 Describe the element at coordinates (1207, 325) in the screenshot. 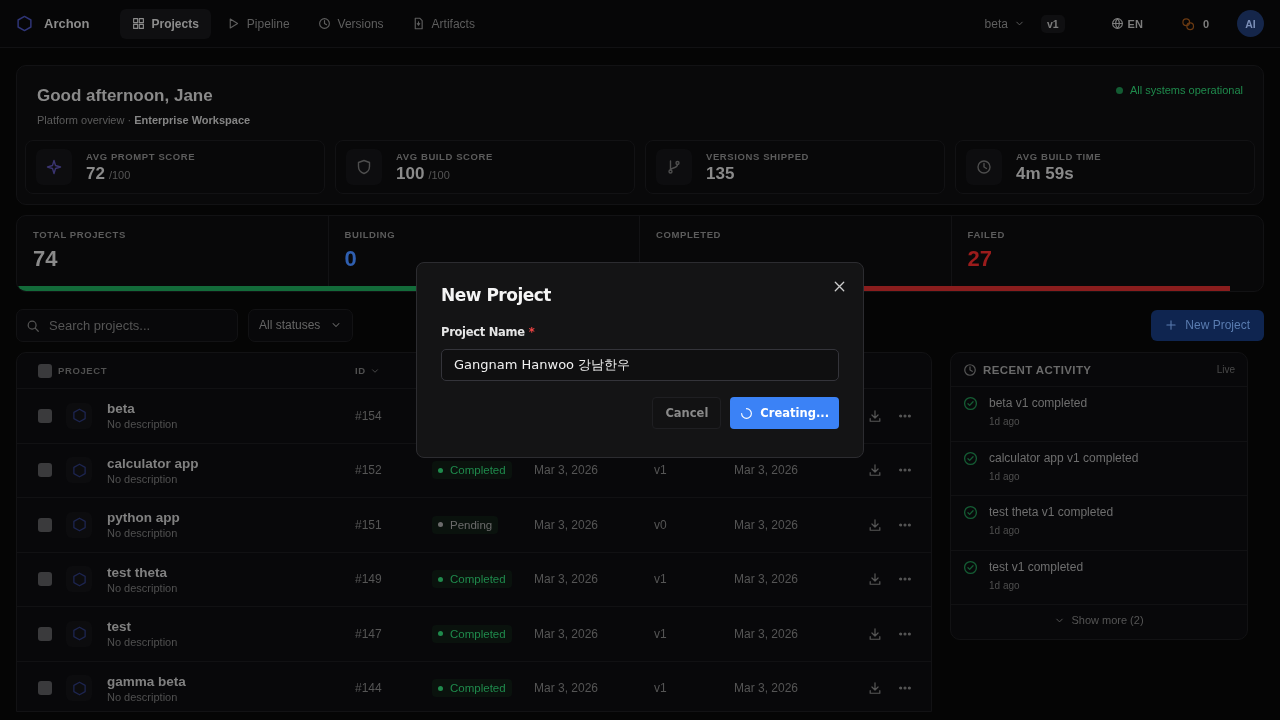

I see `new-project-button: New Project` at that location.